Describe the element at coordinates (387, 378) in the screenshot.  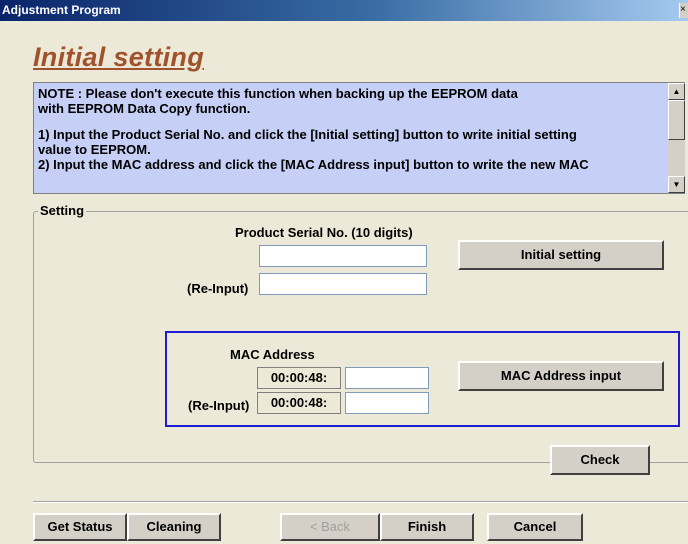
I see `mac-input` at that location.